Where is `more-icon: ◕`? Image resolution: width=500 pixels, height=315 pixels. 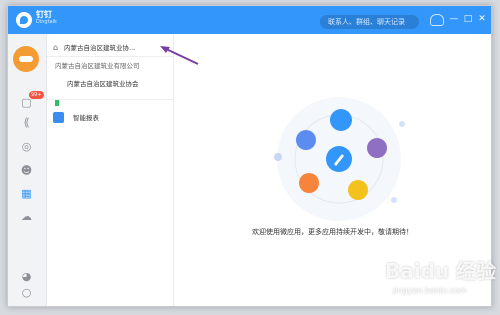 more-icon: ◕ is located at coordinates (26, 276).